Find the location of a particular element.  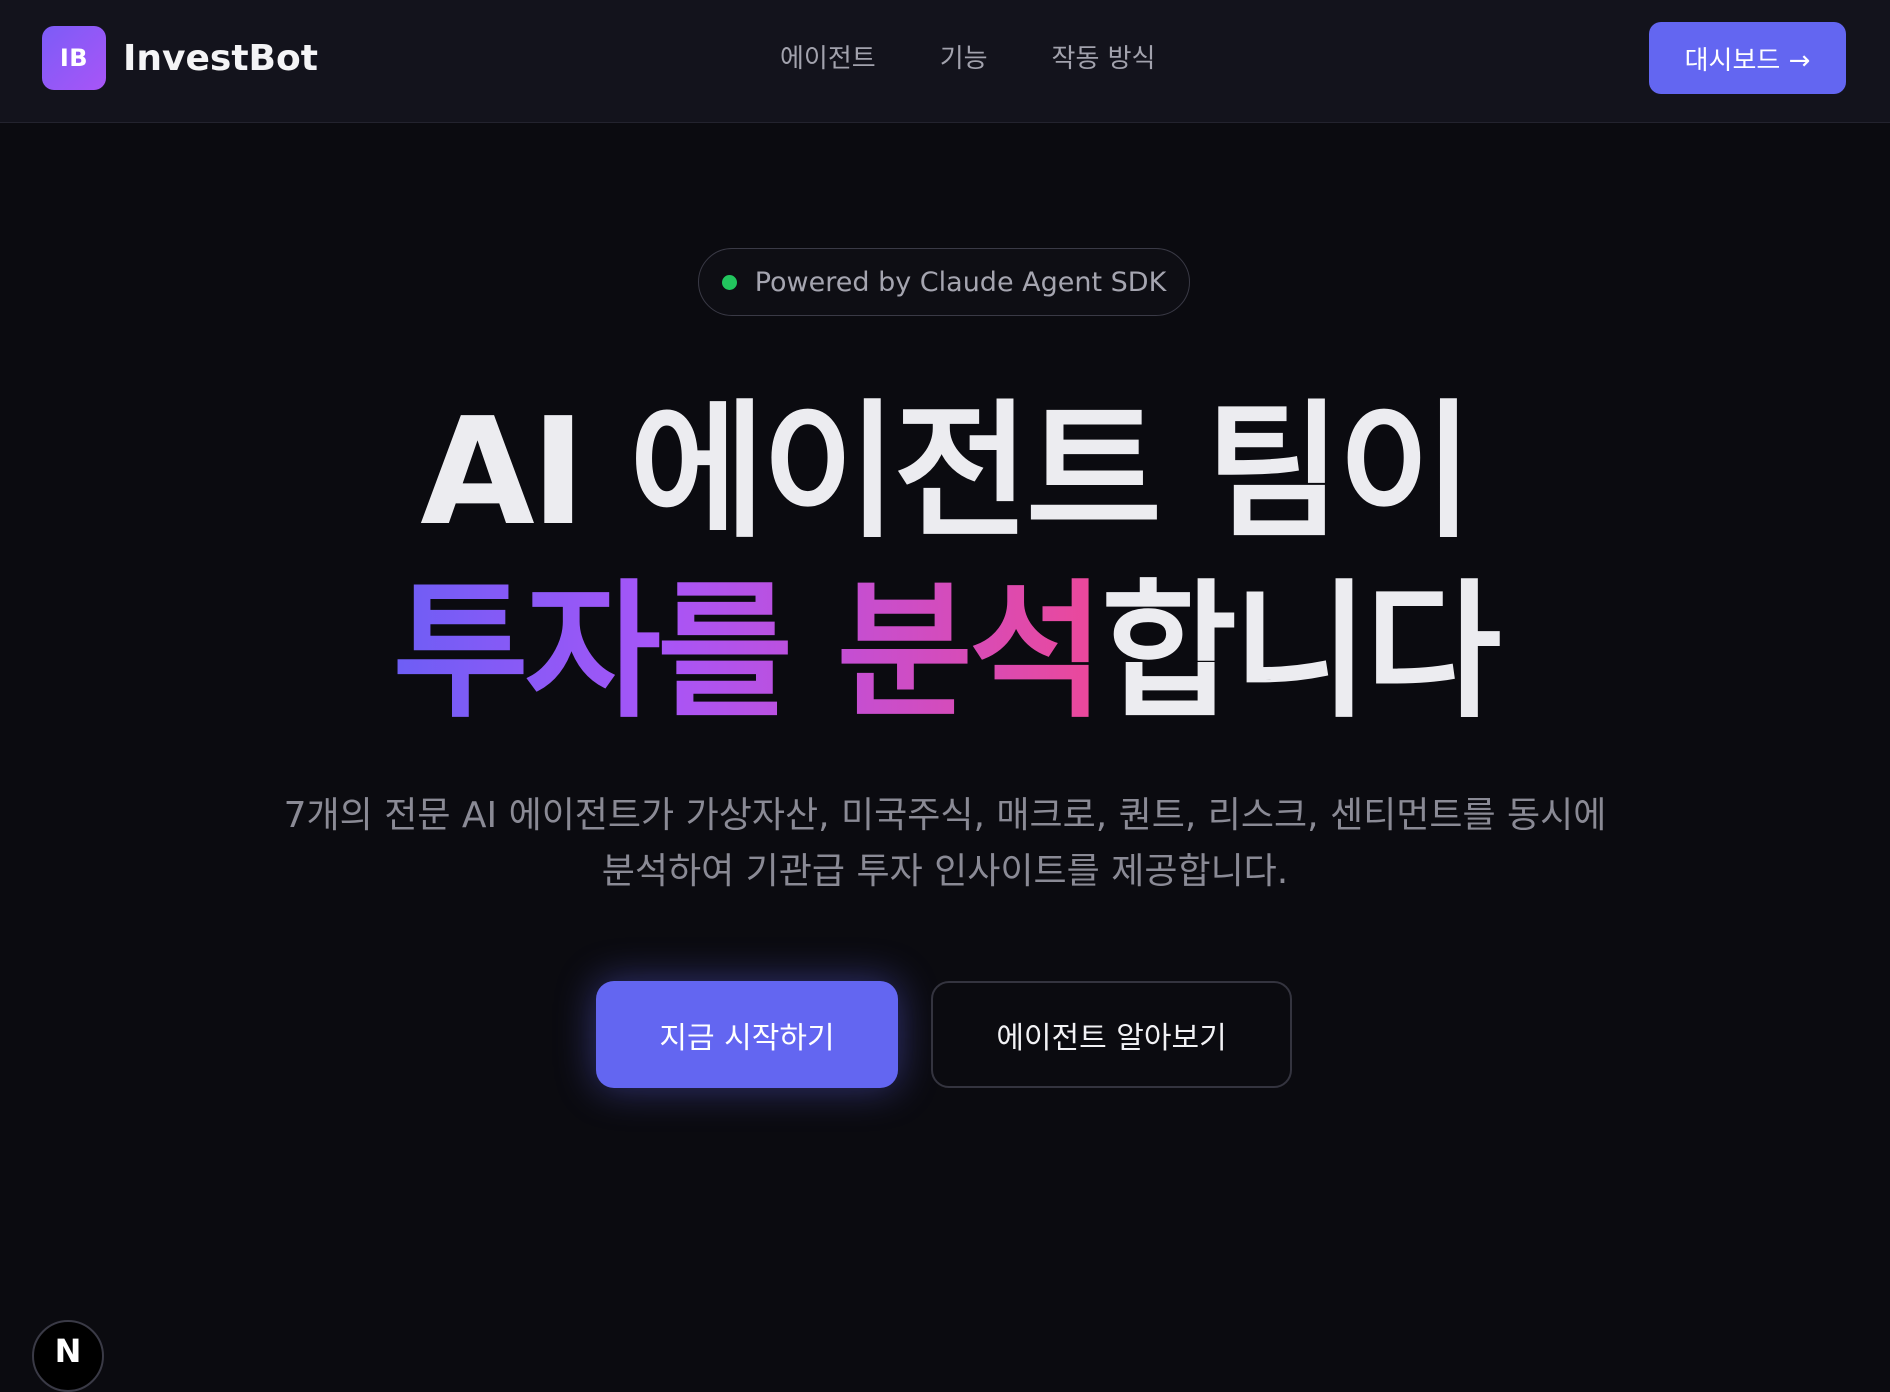

nav-link-how-it-works: 작동 방식 is located at coordinates (1104, 56).